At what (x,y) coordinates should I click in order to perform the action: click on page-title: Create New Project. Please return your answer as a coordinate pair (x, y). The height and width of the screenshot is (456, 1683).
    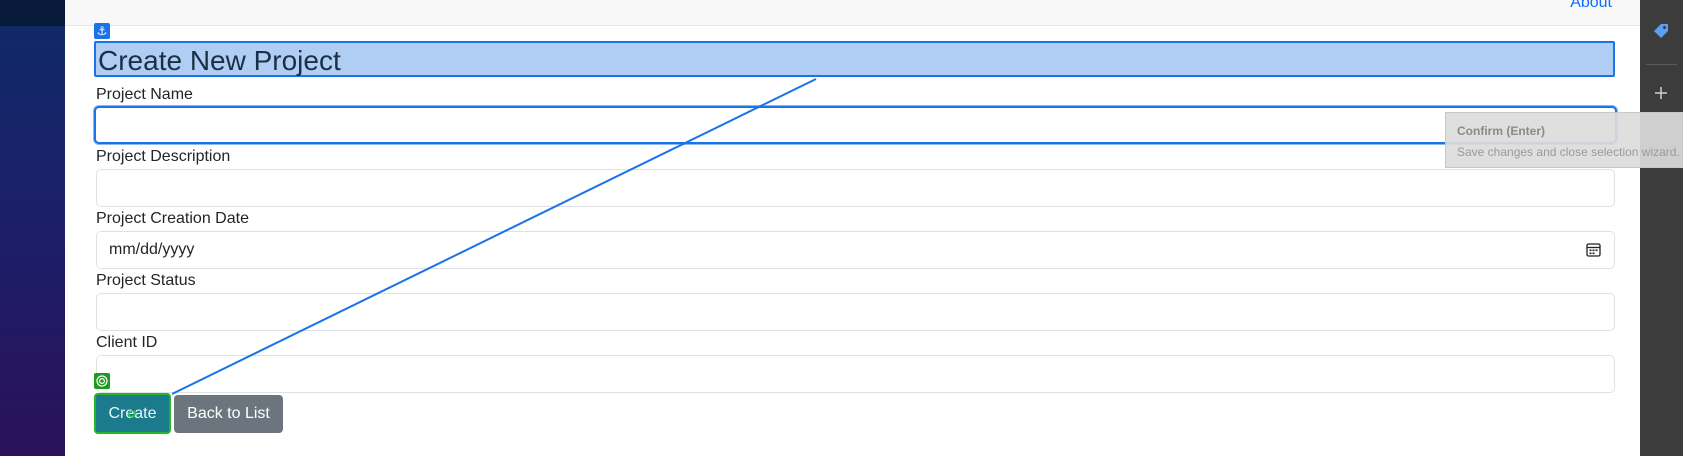
    Looking at the image, I should click on (219, 60).